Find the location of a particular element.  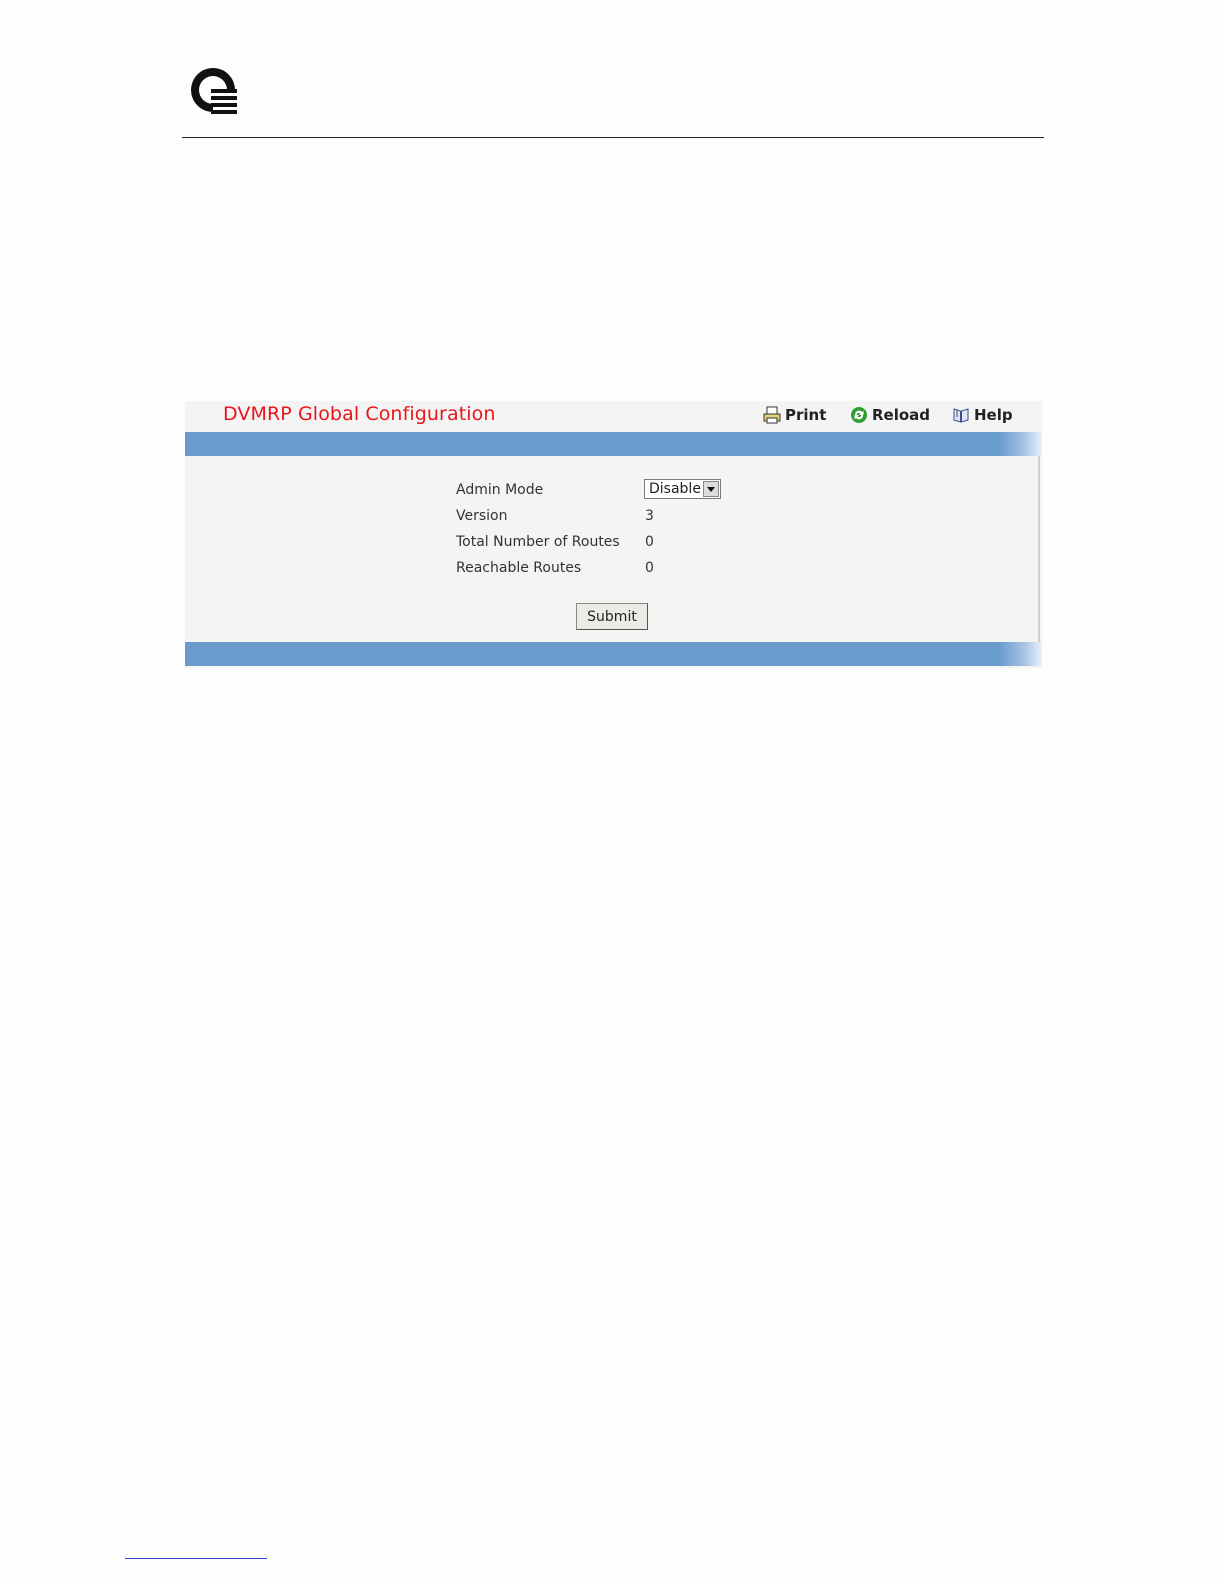

total-routes-label: Total Number of Routes is located at coordinates (538, 542).